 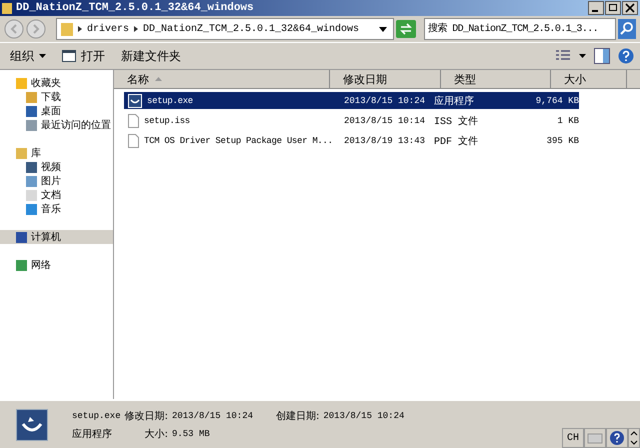 What do you see at coordinates (602, 56) in the screenshot?
I see `preview-pane-icon` at bounding box center [602, 56].